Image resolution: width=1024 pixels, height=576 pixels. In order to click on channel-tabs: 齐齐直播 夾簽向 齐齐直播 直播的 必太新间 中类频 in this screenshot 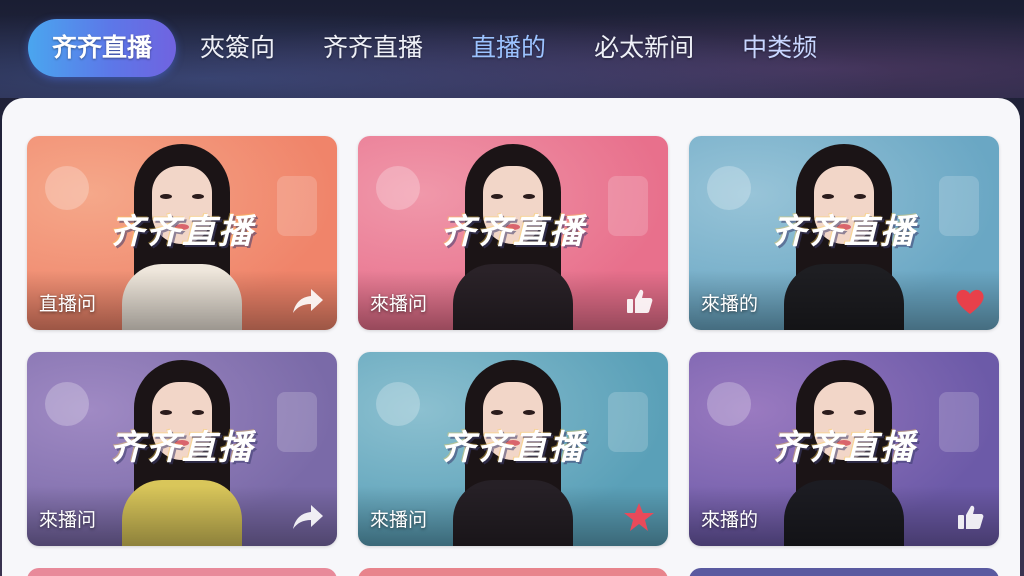, I will do `click(434, 48)`.